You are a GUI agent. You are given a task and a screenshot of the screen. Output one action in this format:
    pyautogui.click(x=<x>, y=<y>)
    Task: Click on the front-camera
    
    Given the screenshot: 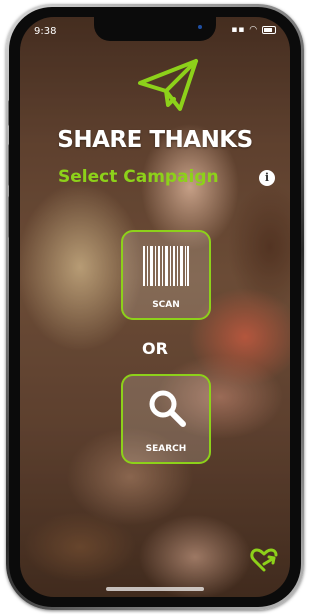 What is the action you would take?
    pyautogui.click(x=200, y=27)
    